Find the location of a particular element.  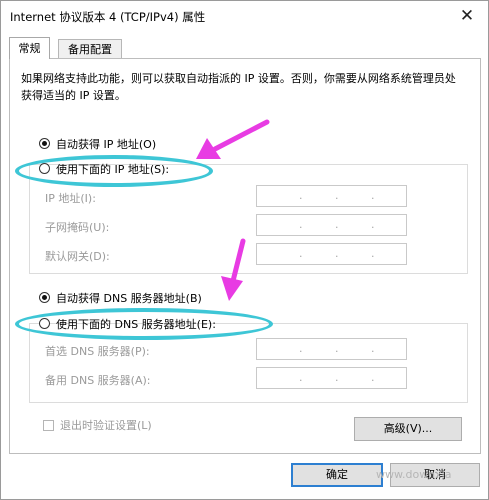

arrow-icon-ip is located at coordinates (233, 139).